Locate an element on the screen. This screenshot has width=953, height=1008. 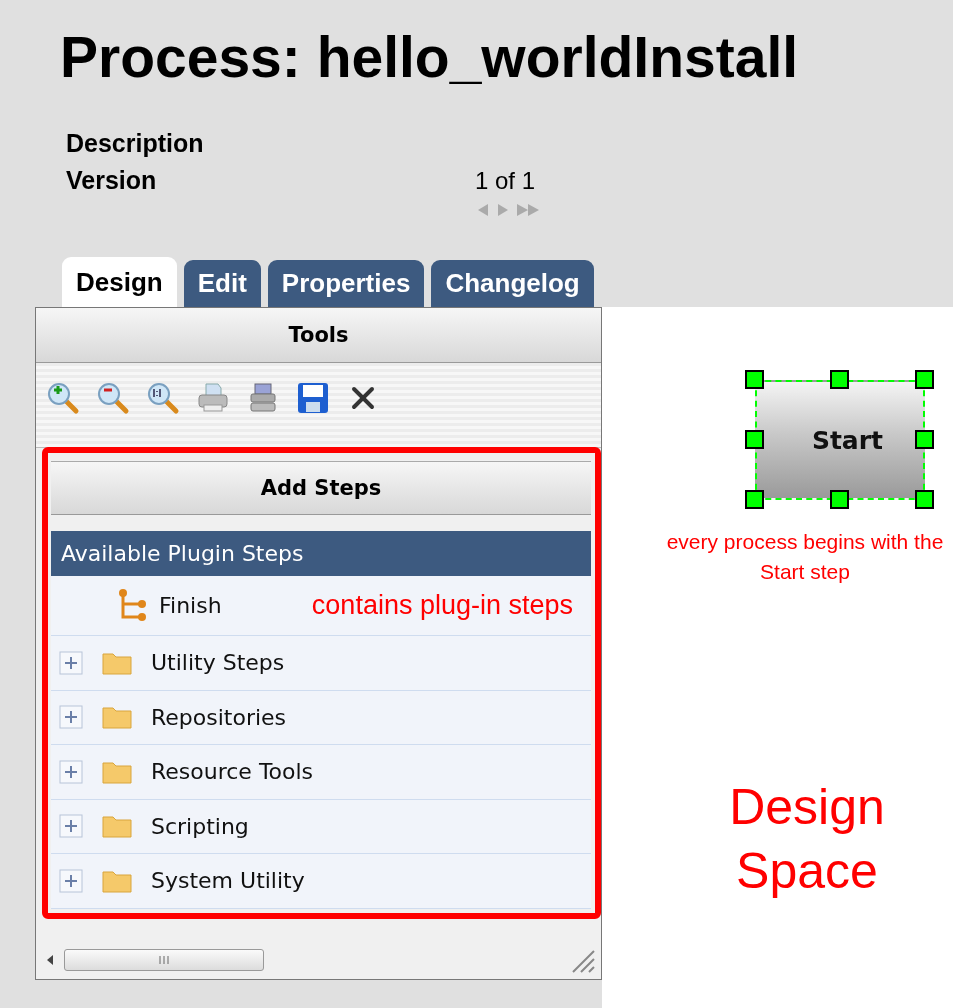
process-title: Process: hello_worldInstall is located at coordinates (430, 57).